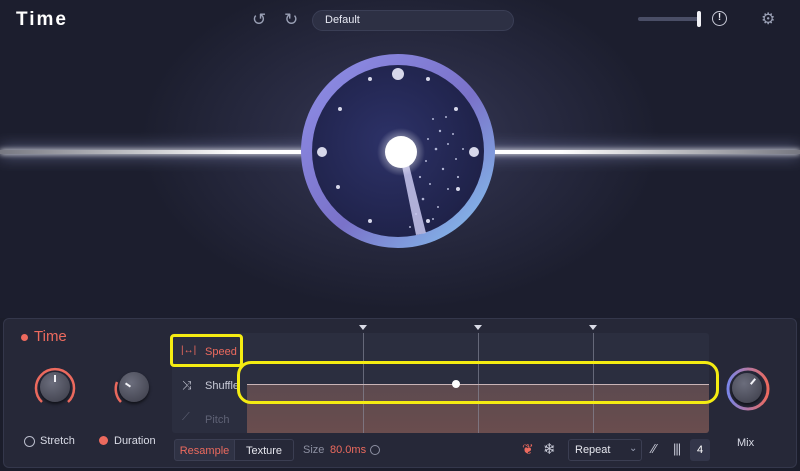 Image resolution: width=800 pixels, height=471 pixels. Describe the element at coordinates (222, 386) in the screenshot. I see `lane-shuffle-label: Shuffle` at that location.